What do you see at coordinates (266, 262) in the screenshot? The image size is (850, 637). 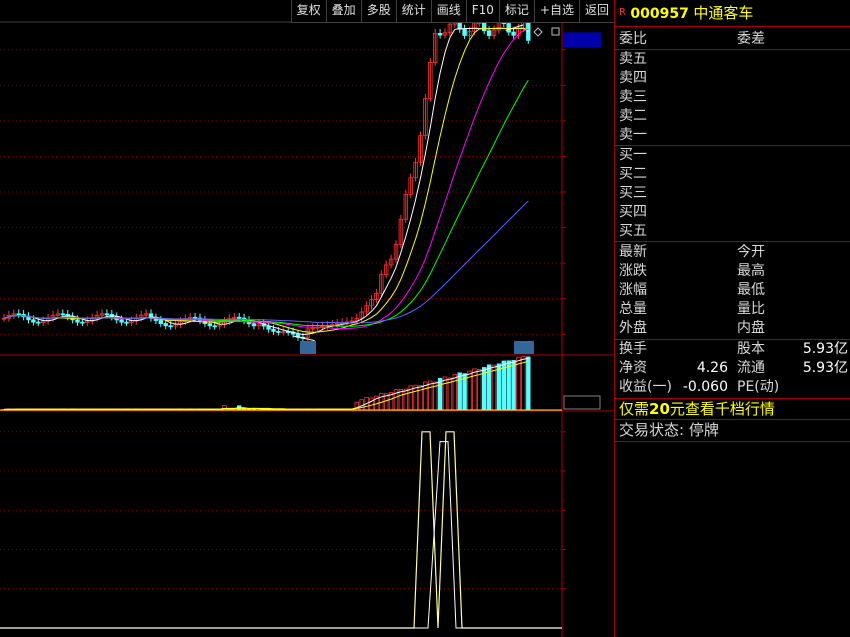 I see `moving-average-line` at bounding box center [266, 262].